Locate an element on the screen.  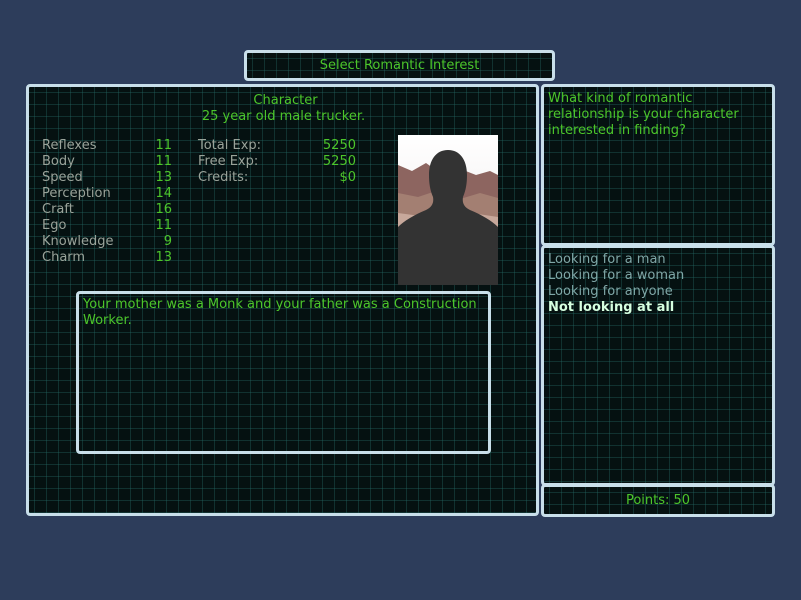
points-panel: Points: 50 is located at coordinates (658, 500).